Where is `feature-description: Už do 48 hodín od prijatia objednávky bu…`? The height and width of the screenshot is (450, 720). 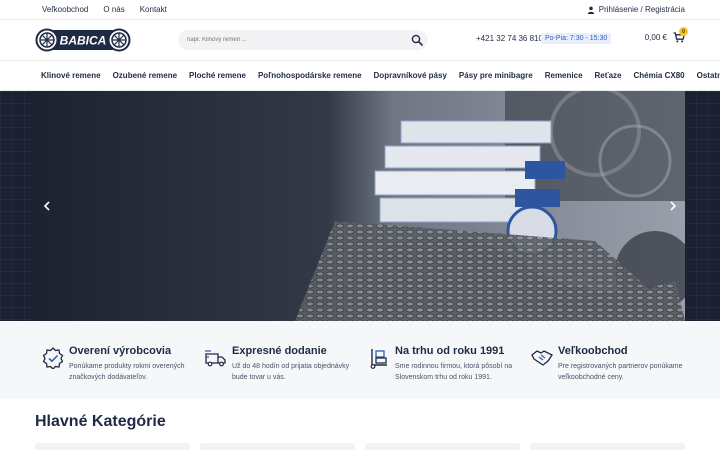
feature-description: Už do 48 hodín od prijatia objednávky bu… is located at coordinates (291, 372).